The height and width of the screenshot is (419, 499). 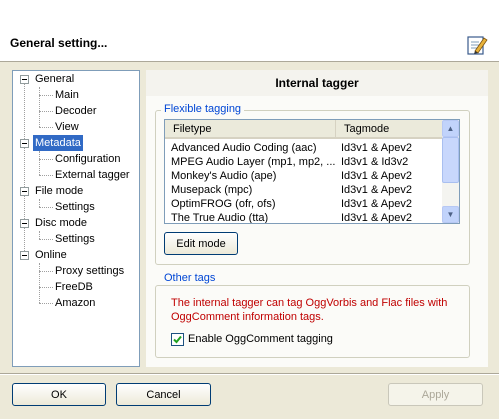 I want to click on filetype-cell: The True Audio (tta), so click(x=220, y=218).